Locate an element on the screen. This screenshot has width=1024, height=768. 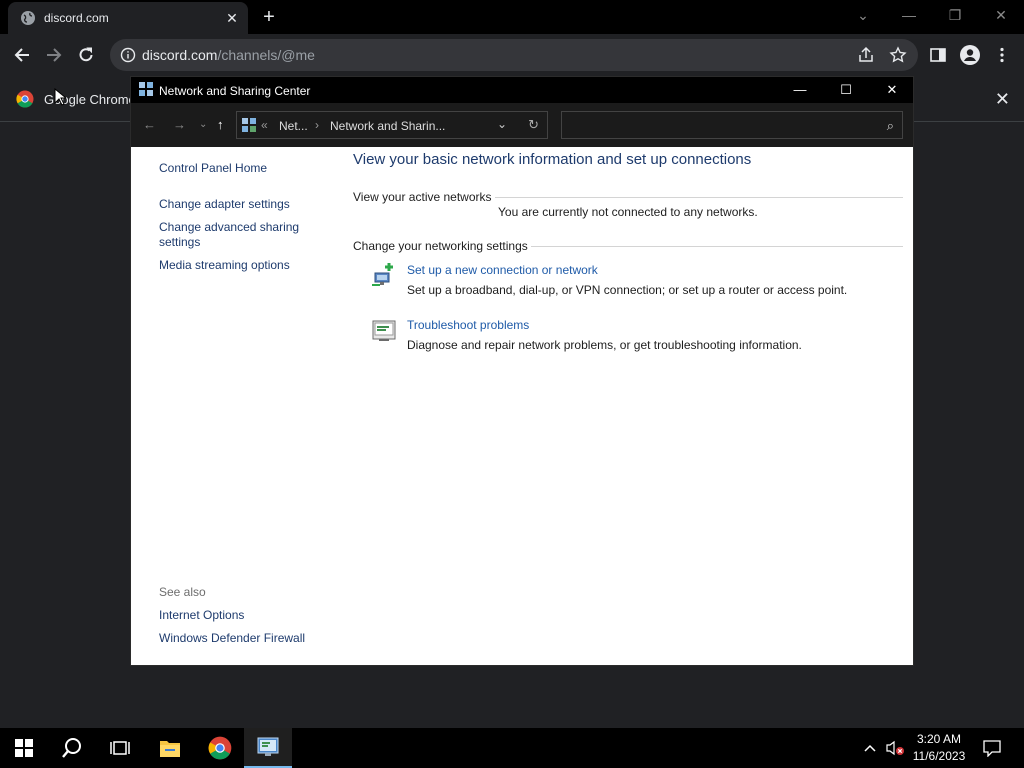
browser-tab-strip: discord.com ✕ + ⌄ — ❐ ✕ is located at coordinates (512, 17).